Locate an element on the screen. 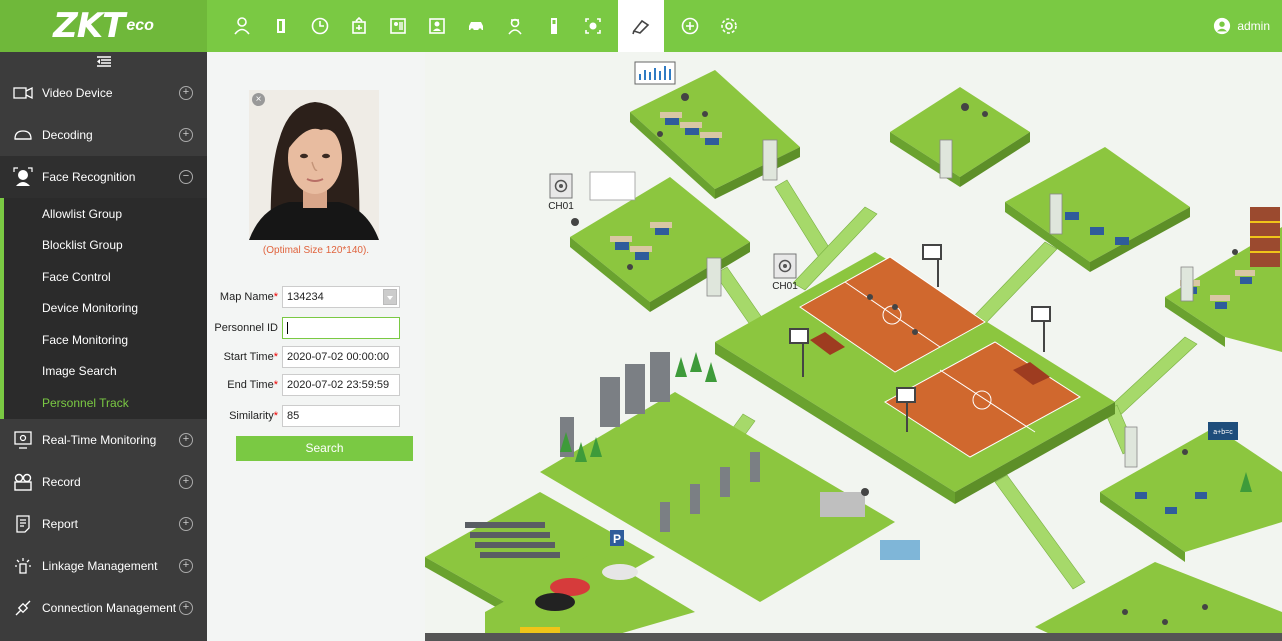 The width and height of the screenshot is (1282, 641). personnel-id-label: Personnel ID is located at coordinates (246, 328).